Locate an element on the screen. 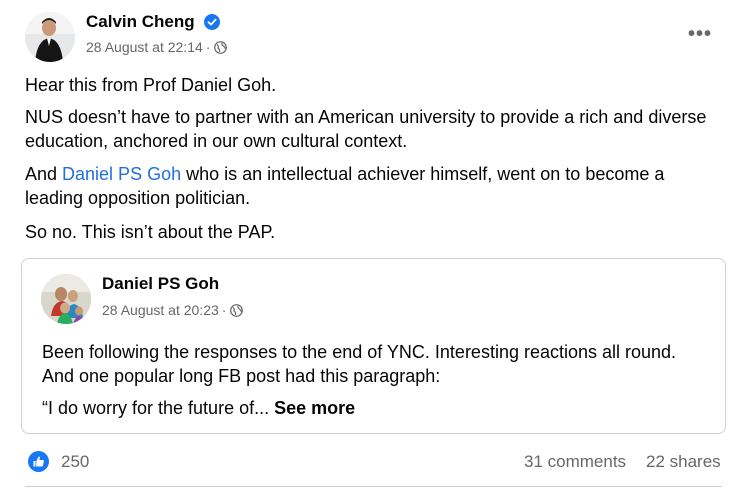  reaction-count: 250 is located at coordinates (75, 462).